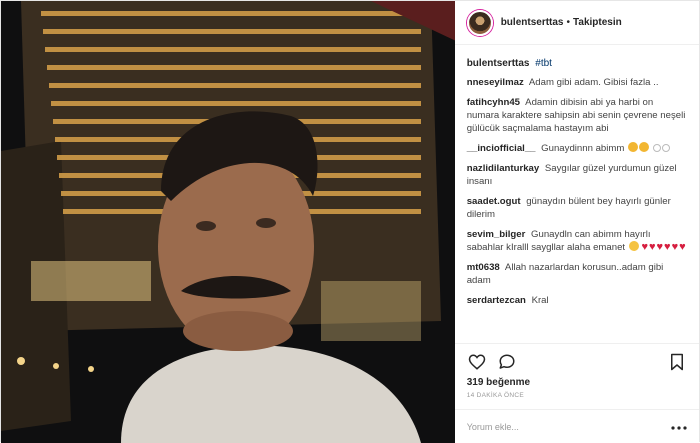 The image size is (700, 443). I want to click on comment-text: Adam gibi adam. Gibisi fazla .., so click(593, 82).